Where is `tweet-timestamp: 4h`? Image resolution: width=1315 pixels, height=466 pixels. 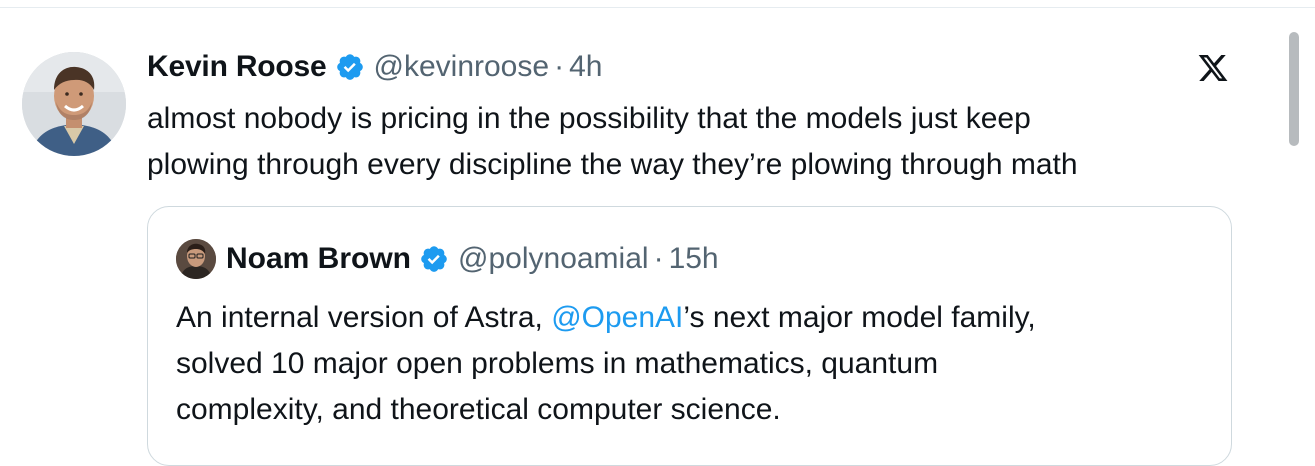 tweet-timestamp: 4h is located at coordinates (585, 67).